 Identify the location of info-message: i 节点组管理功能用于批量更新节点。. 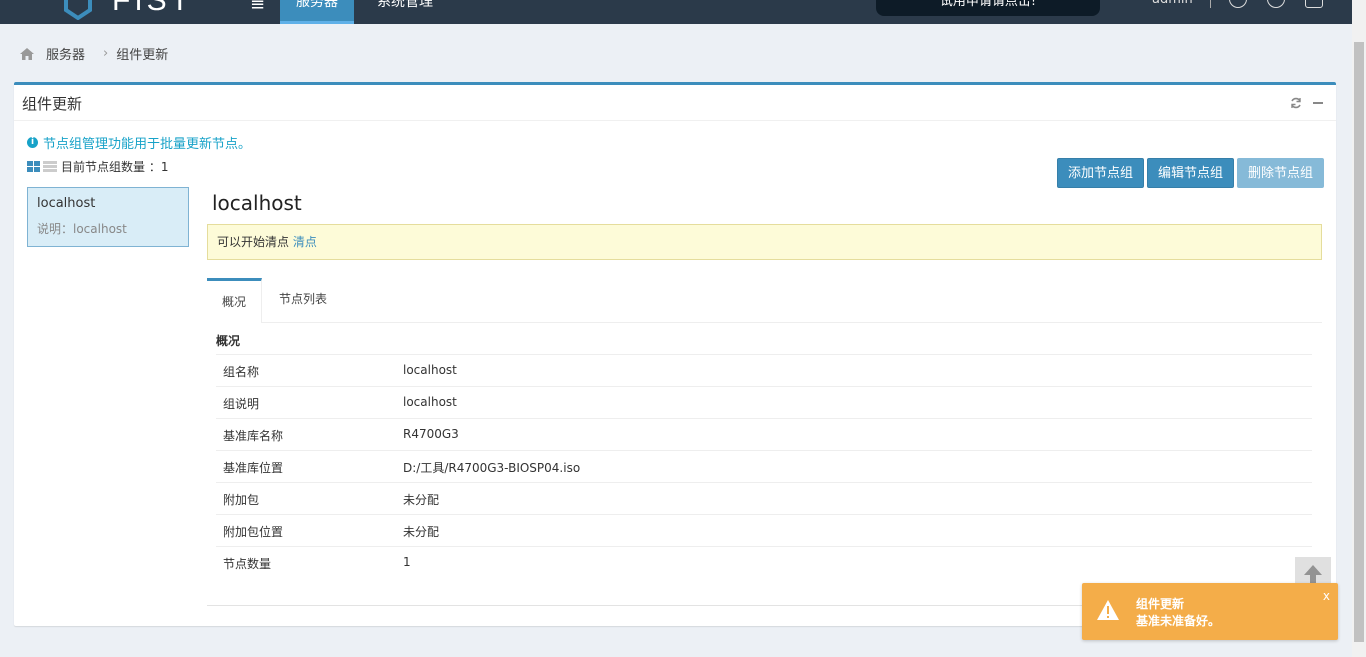
(139, 142).